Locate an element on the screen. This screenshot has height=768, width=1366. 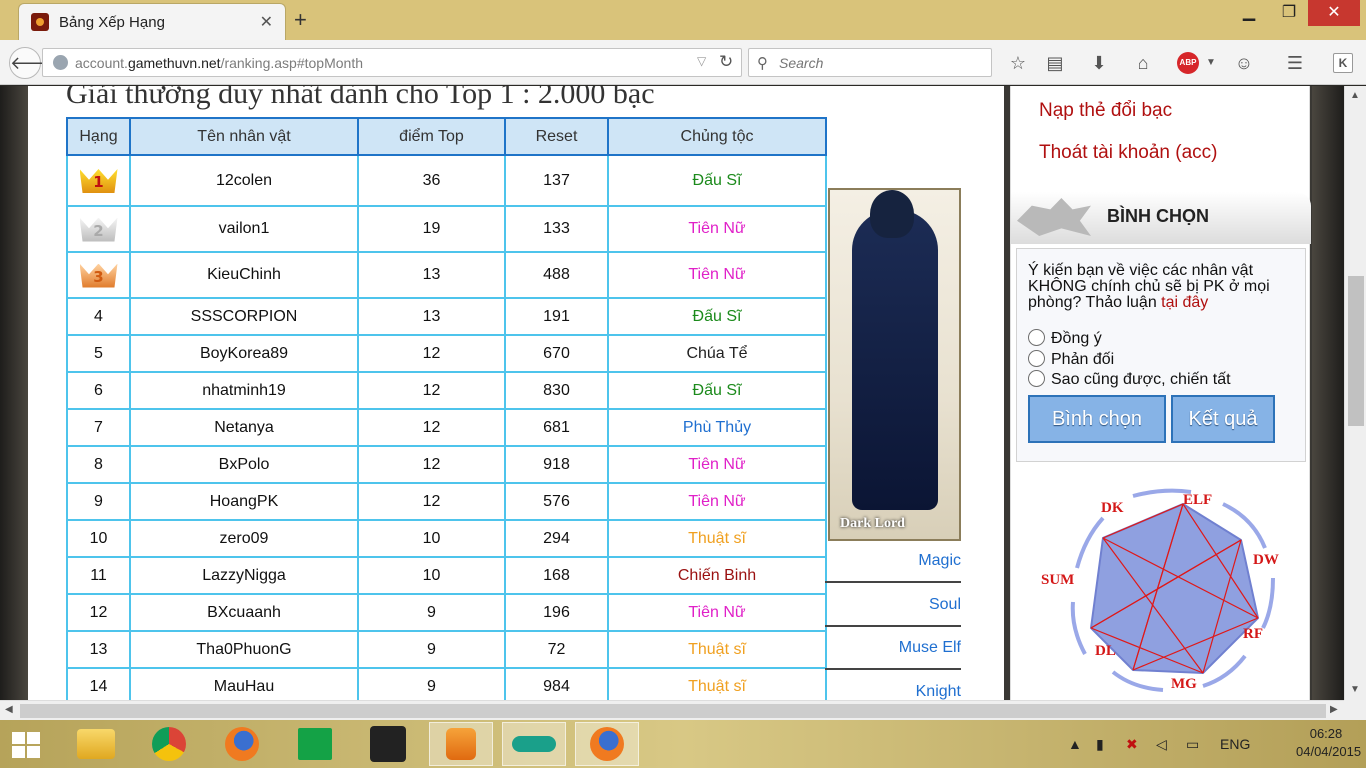
table-row: 12 BXcuaanh 9 196 Tiên Nữ is located at coordinates (446, 612).